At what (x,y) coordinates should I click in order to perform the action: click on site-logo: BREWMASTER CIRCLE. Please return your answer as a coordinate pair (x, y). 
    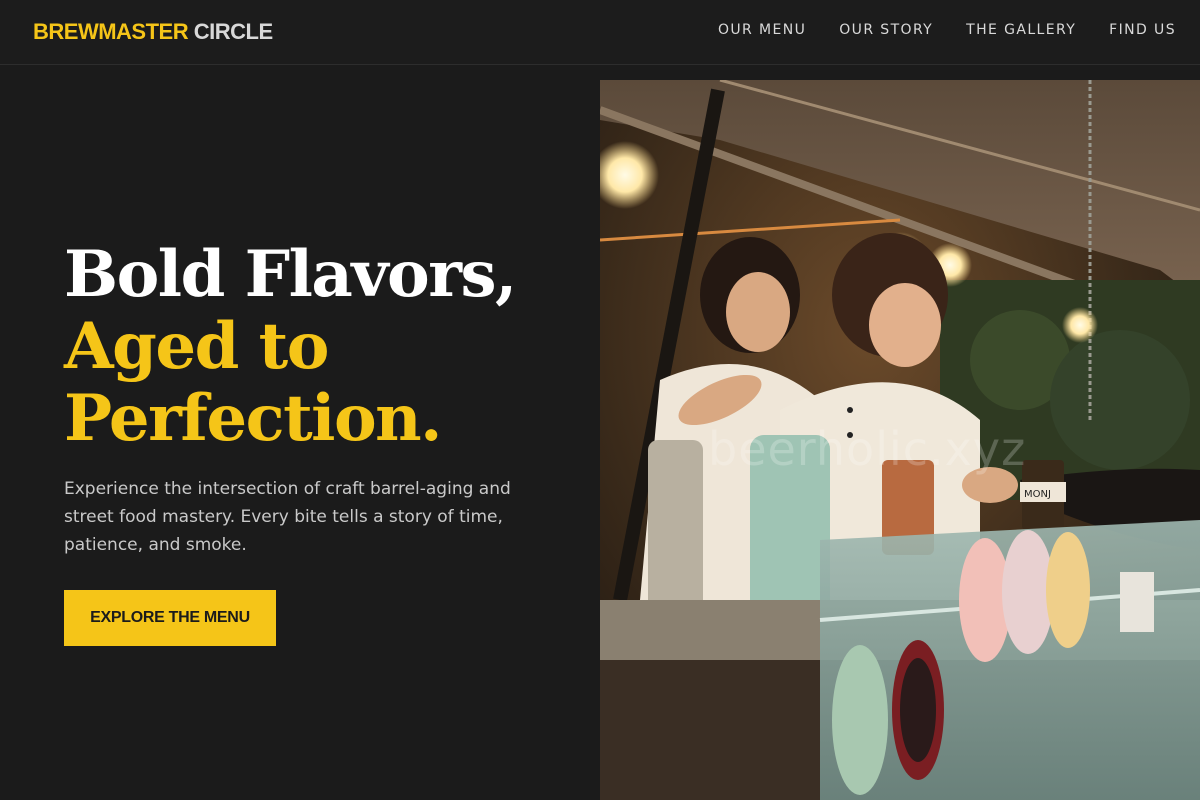
    Looking at the image, I should click on (153, 32).